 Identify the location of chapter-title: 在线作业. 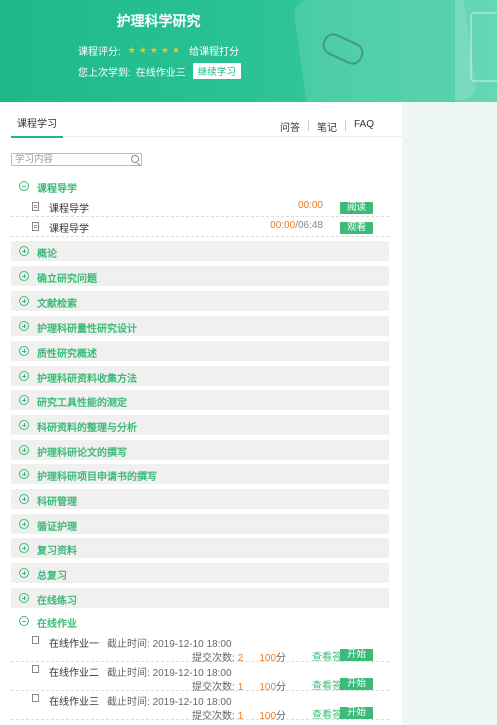
(57, 624).